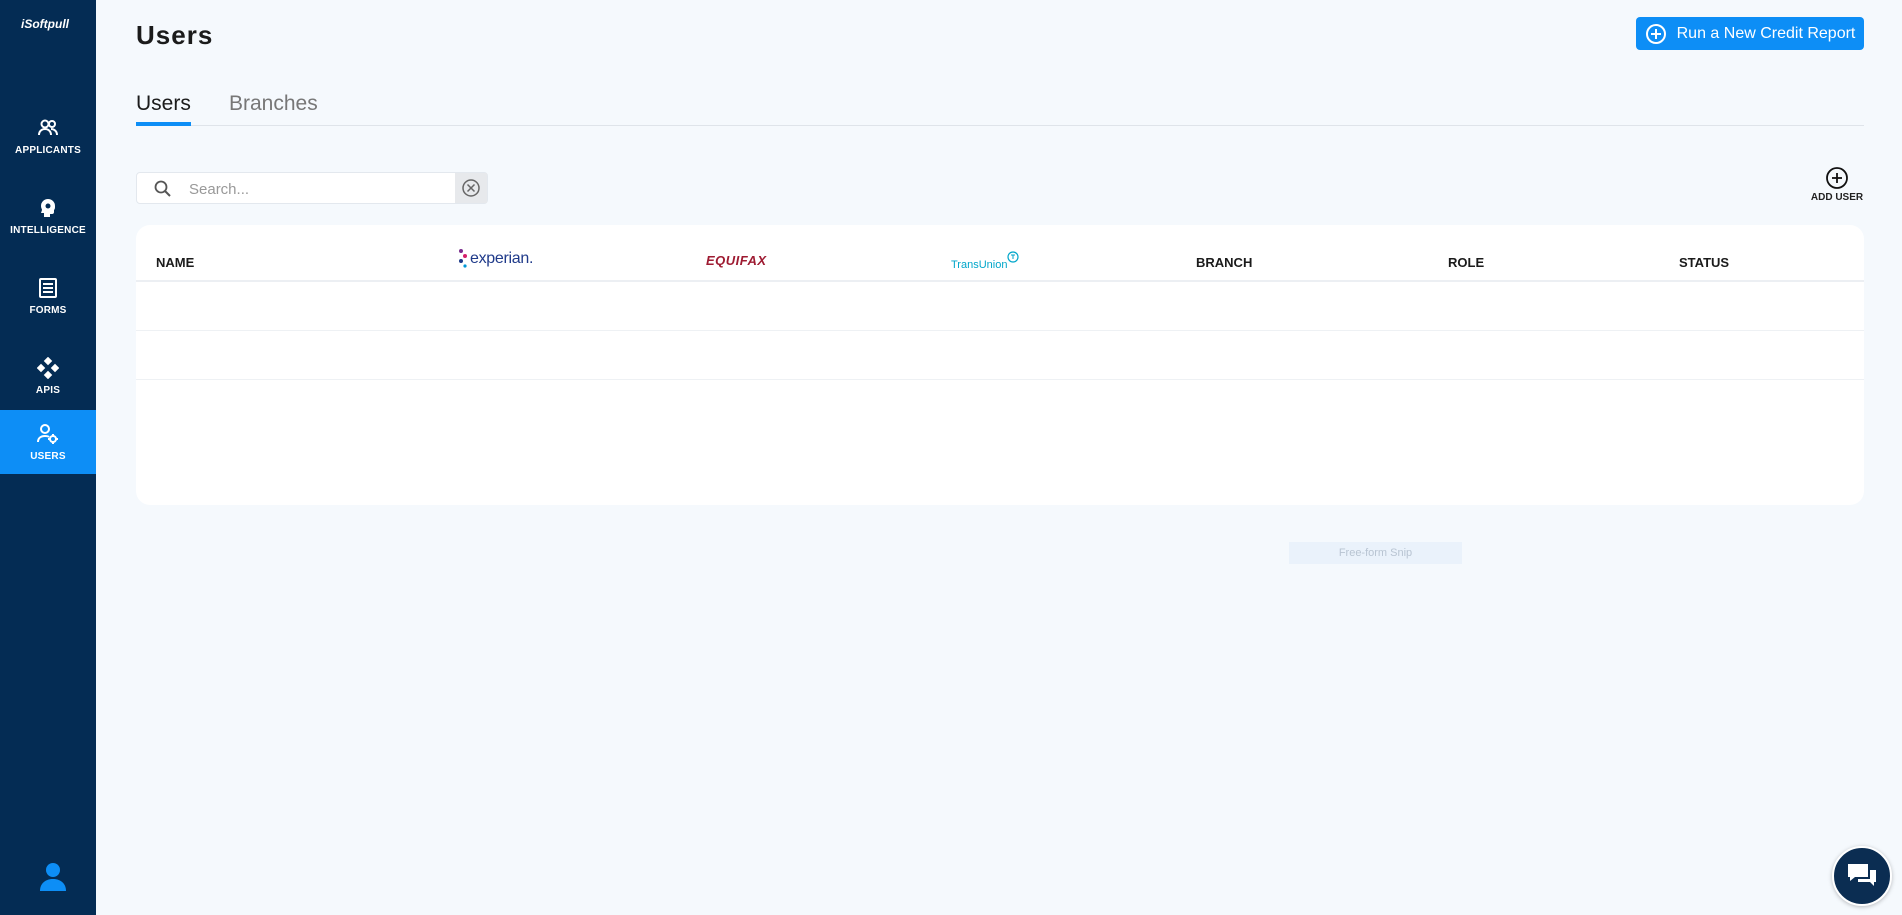 This screenshot has height=915, width=1902. I want to click on intelligence-icon, so click(48, 208).